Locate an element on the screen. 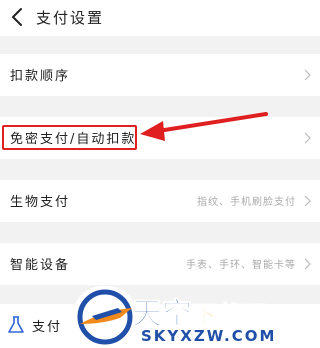 The image size is (320, 348). row-value: 指纹、手机刷脸支付 is located at coordinates (246, 202).